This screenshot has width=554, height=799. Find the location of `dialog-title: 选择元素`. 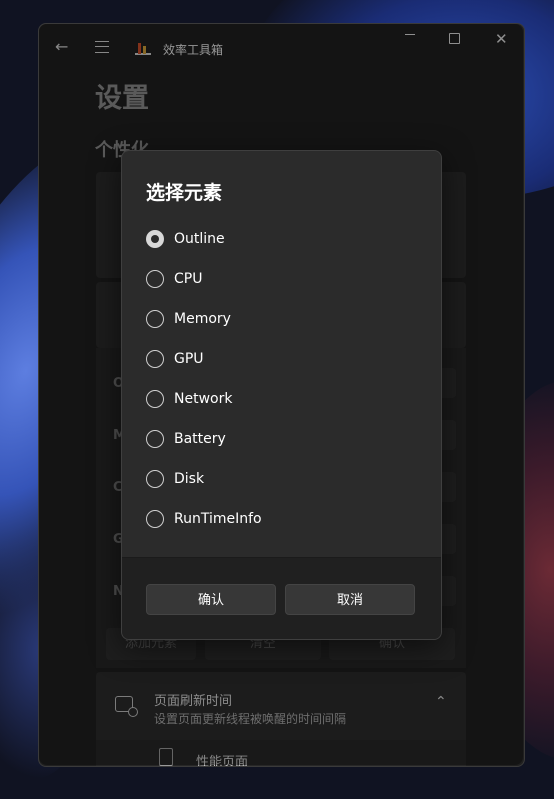

dialog-title: 选择元素 is located at coordinates (184, 193).